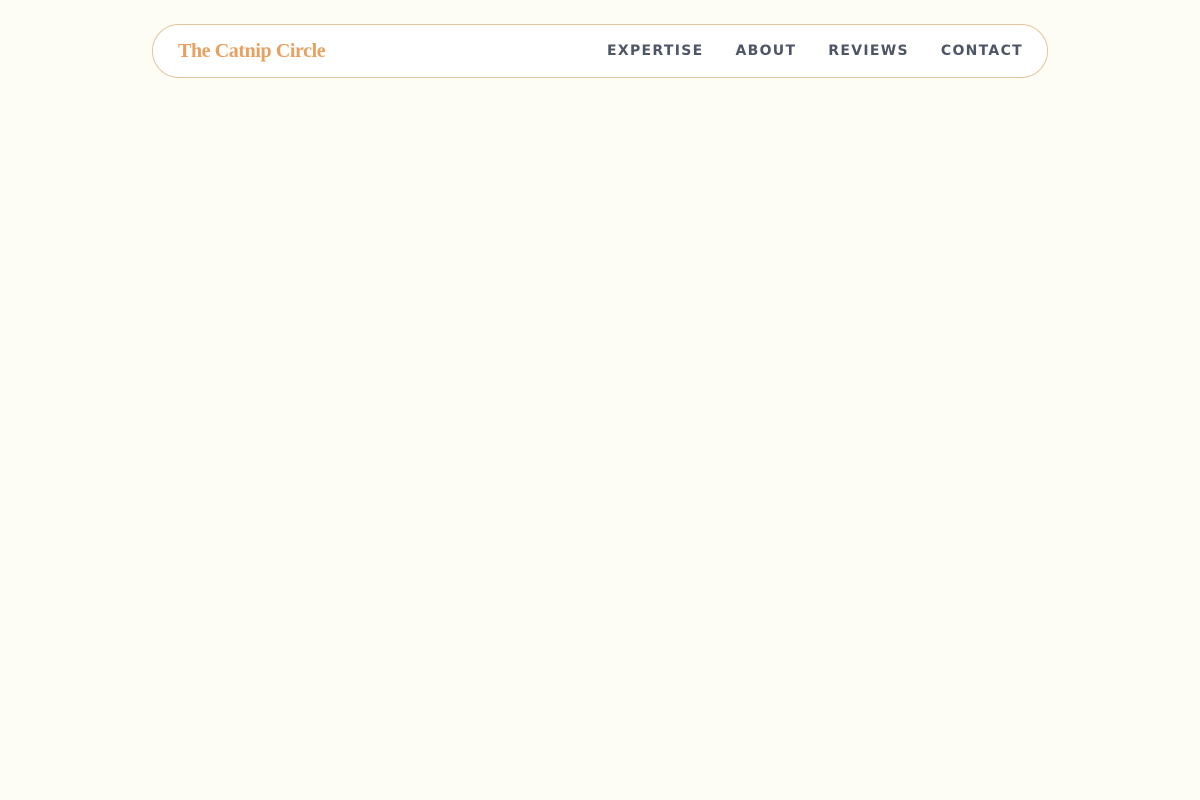  Describe the element at coordinates (655, 51) in the screenshot. I see `nav-link-expertise: EXPERTISE` at that location.